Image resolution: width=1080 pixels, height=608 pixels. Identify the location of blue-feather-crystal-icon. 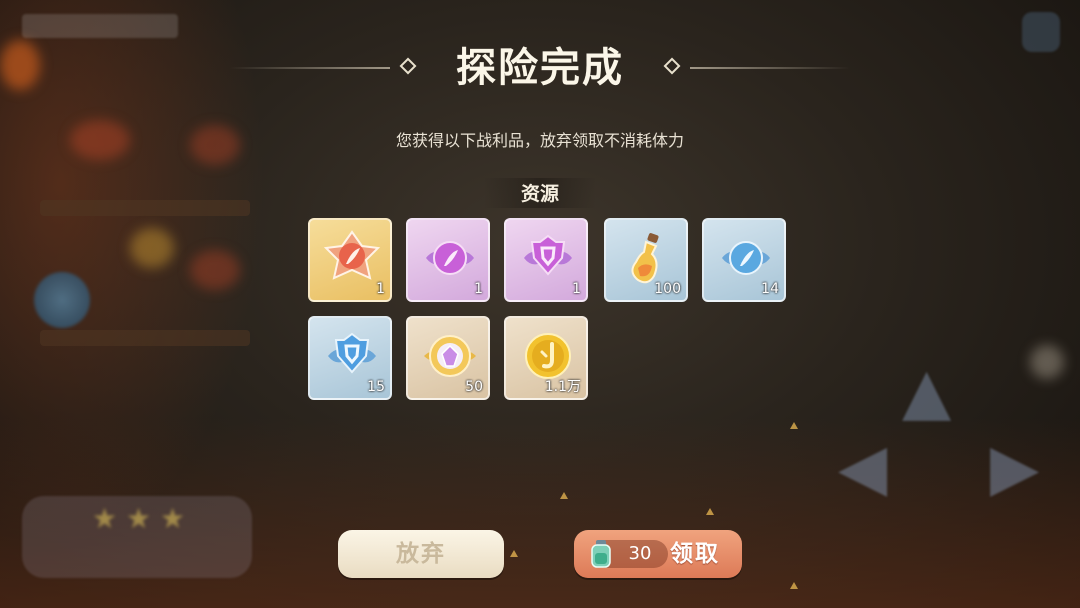
(746, 258).